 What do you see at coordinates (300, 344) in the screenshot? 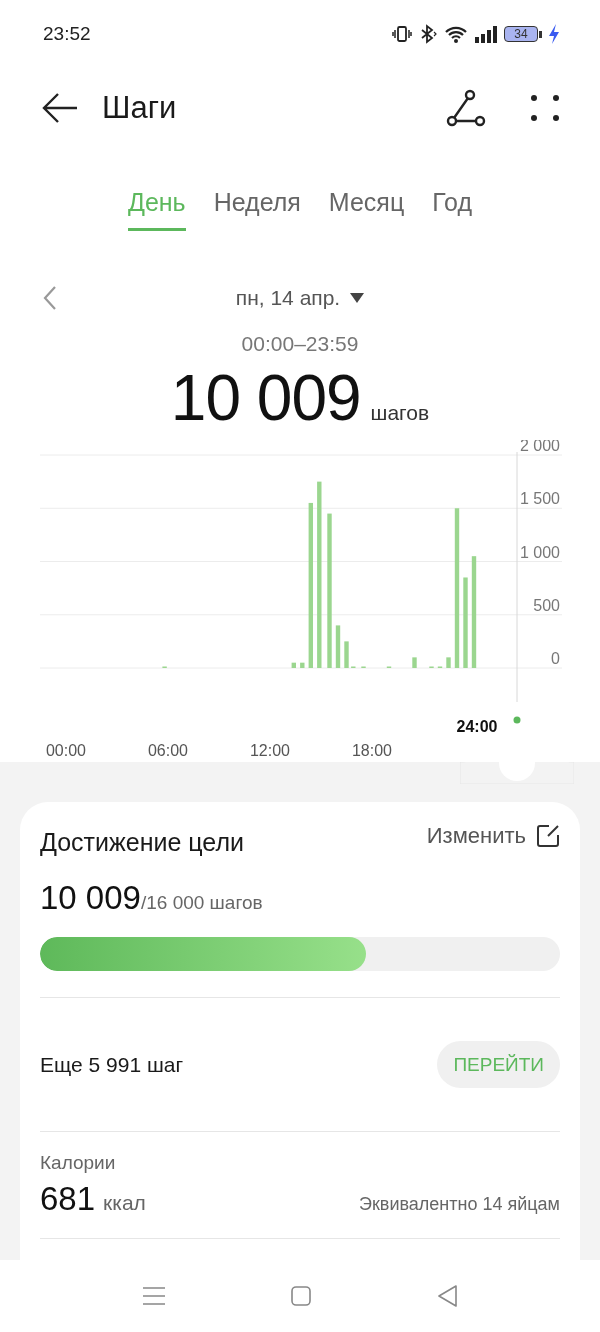
I see `time-range: 00:00–23:59` at bounding box center [300, 344].